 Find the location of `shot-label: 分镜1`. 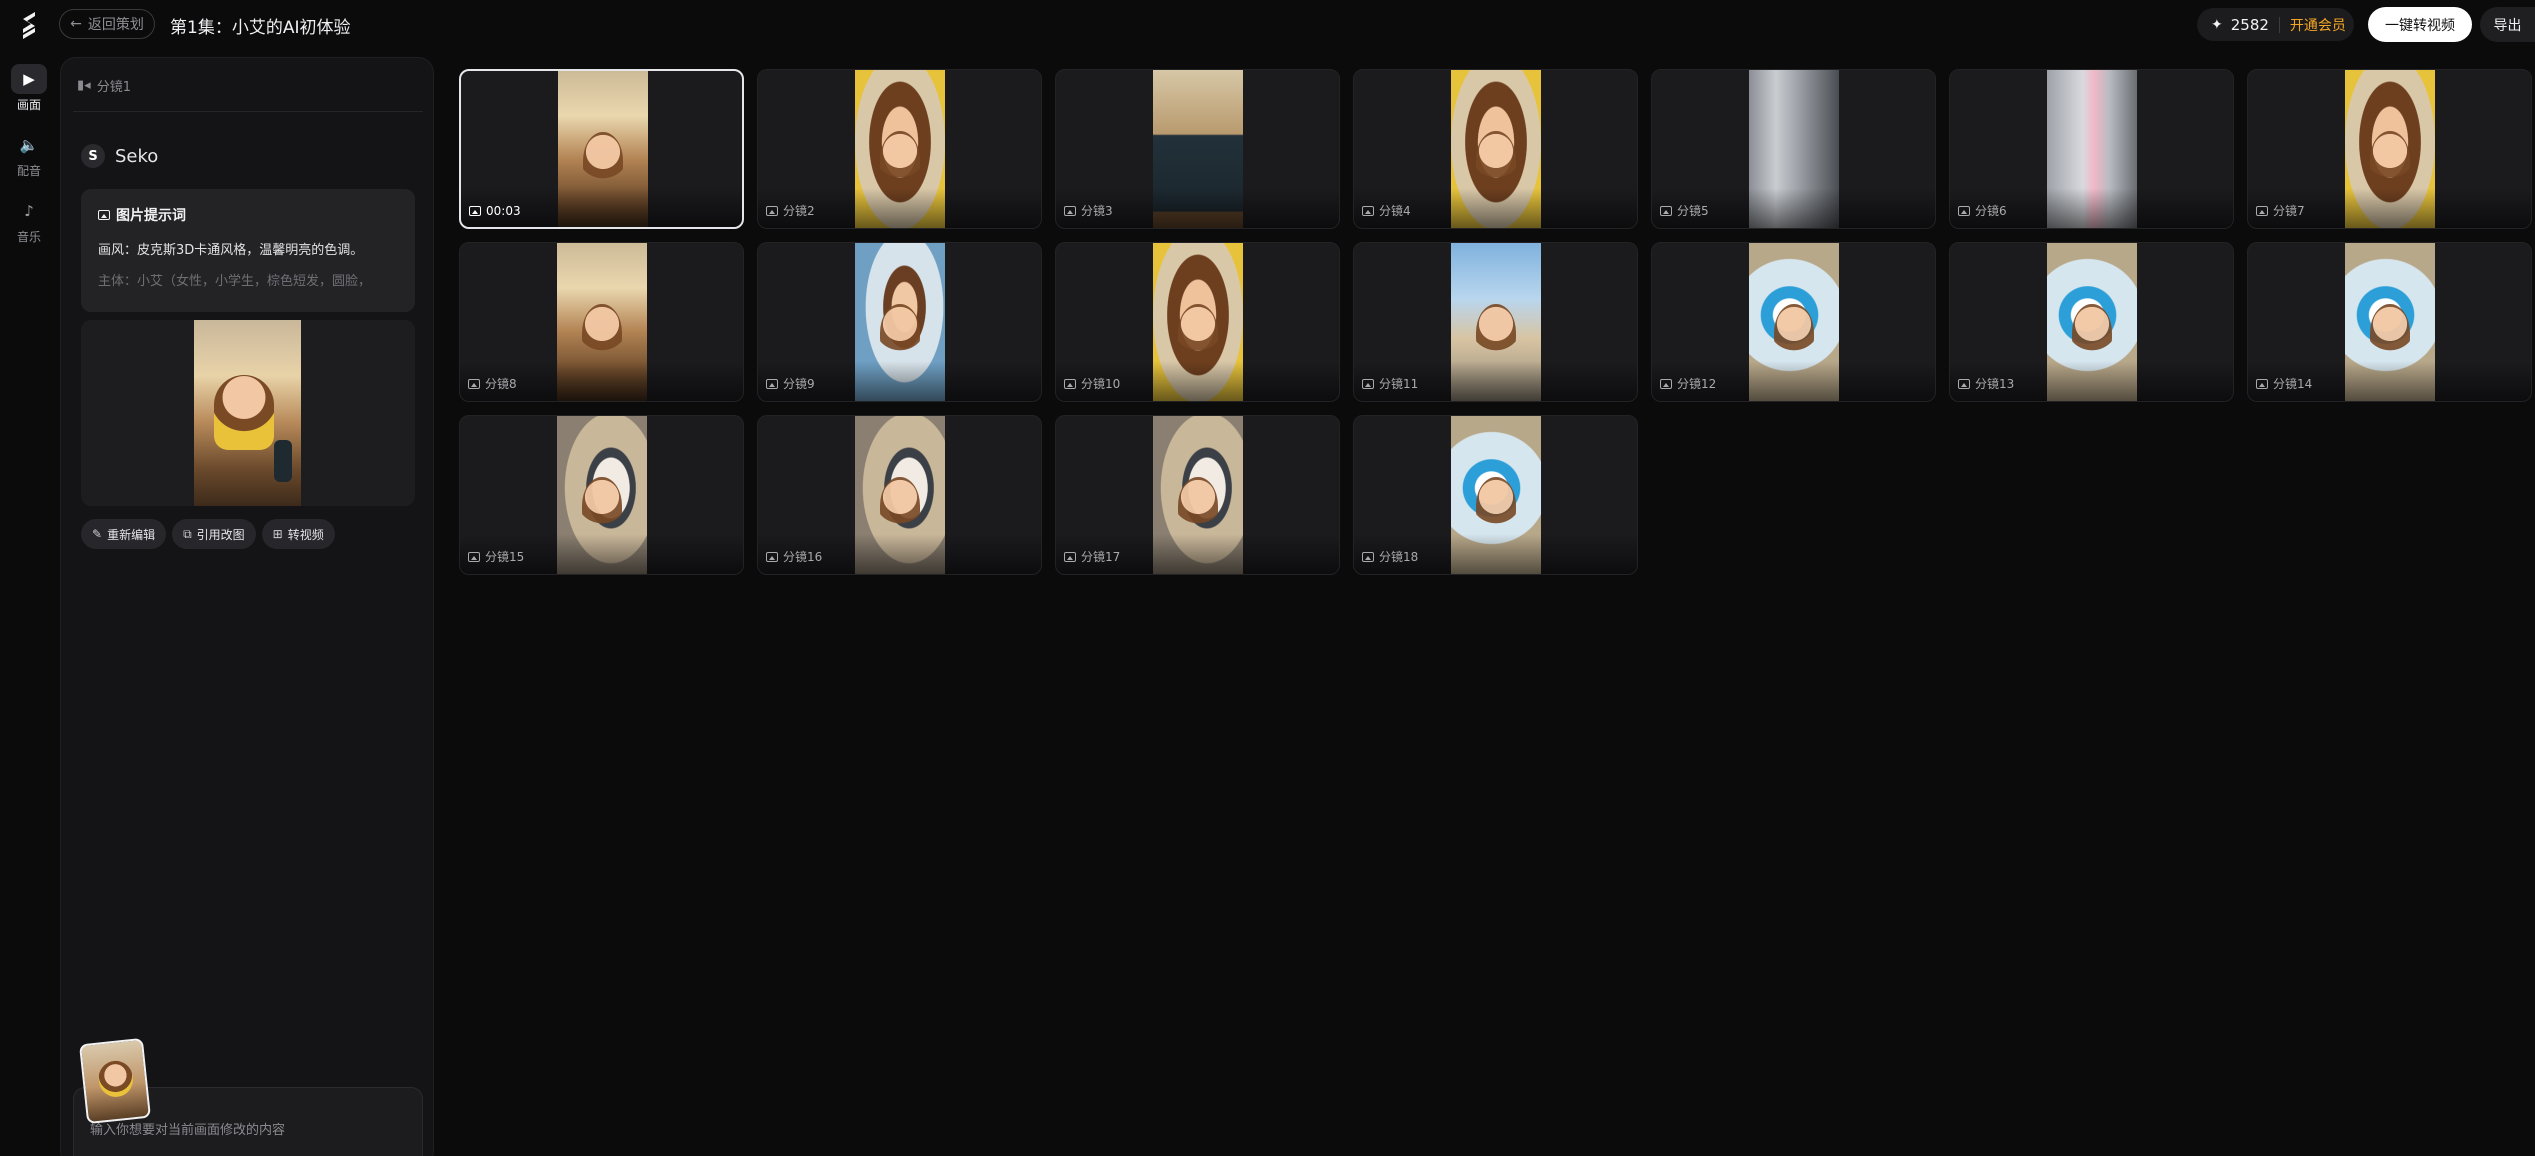

shot-label: 分镜1 is located at coordinates (113, 87).